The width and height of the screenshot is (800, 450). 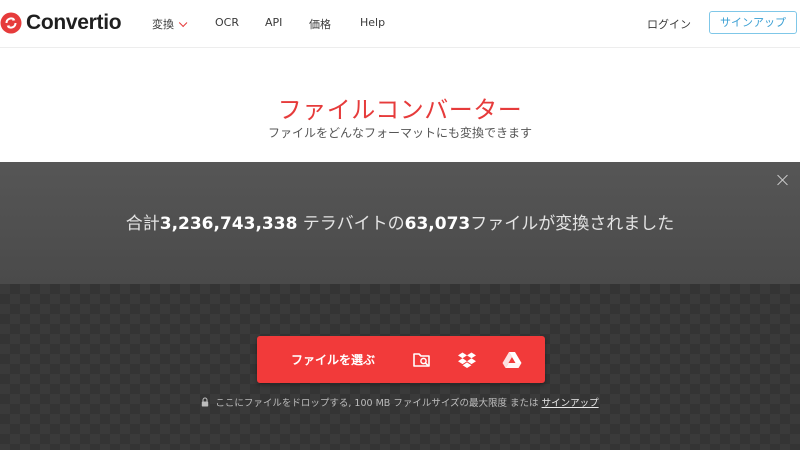 I want to click on stats-prefix: 合計, so click(x=142, y=224).